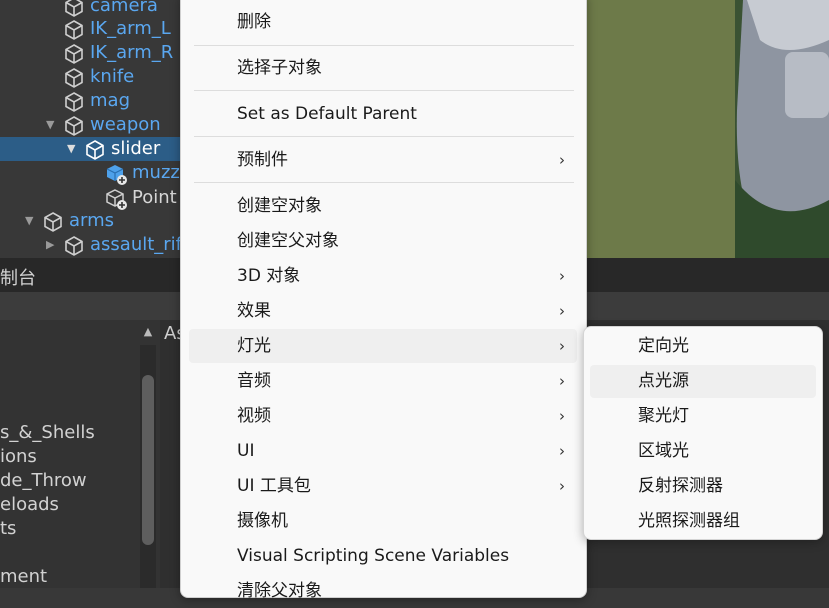 This screenshot has height=608, width=829. I want to click on menu-item-ui: UI ›, so click(383, 451).